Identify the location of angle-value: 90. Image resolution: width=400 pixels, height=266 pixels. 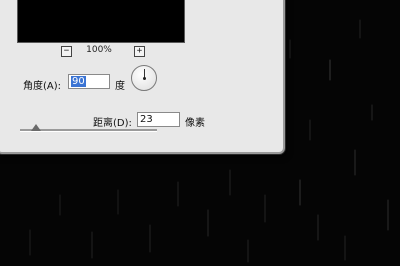
(78, 81).